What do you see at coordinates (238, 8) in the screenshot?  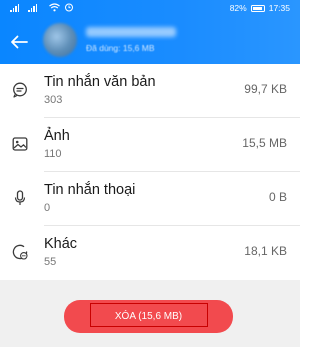 I see `battery-percent: 82%` at bounding box center [238, 8].